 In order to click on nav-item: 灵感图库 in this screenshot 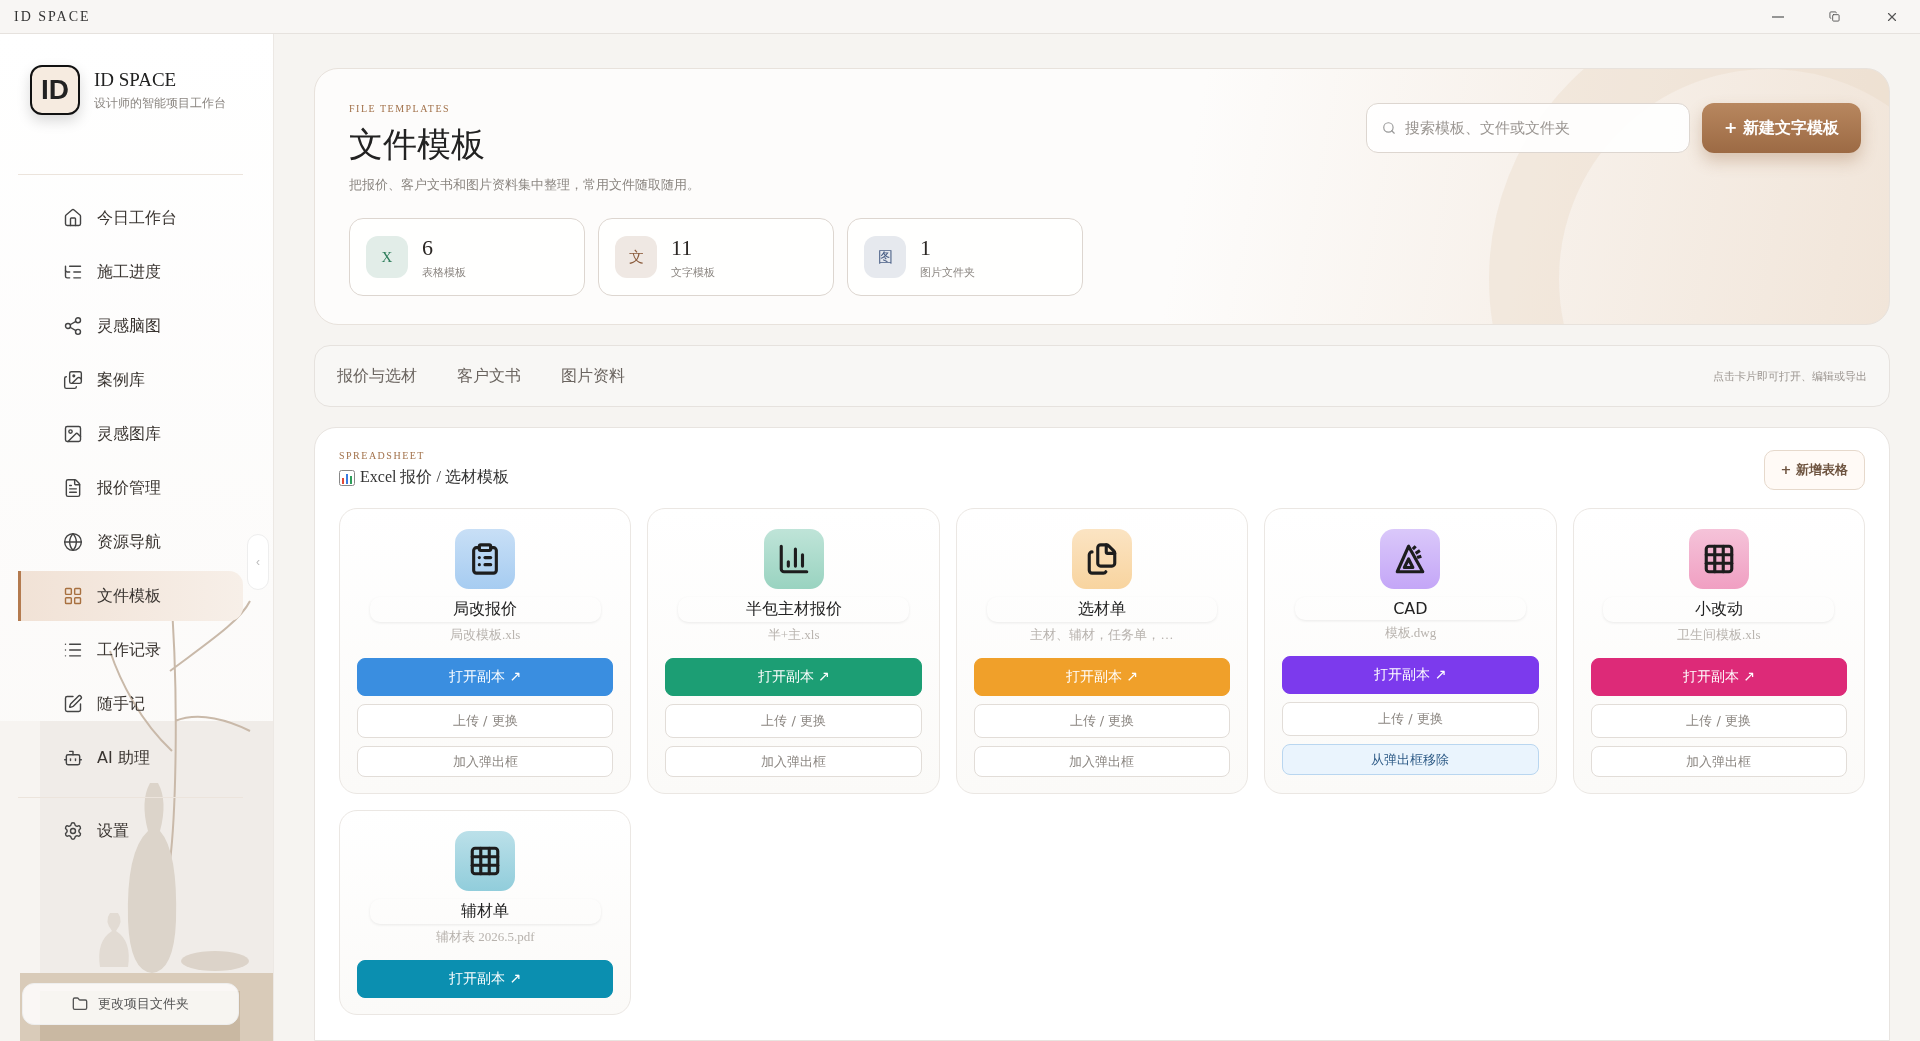, I will do `click(130, 434)`.